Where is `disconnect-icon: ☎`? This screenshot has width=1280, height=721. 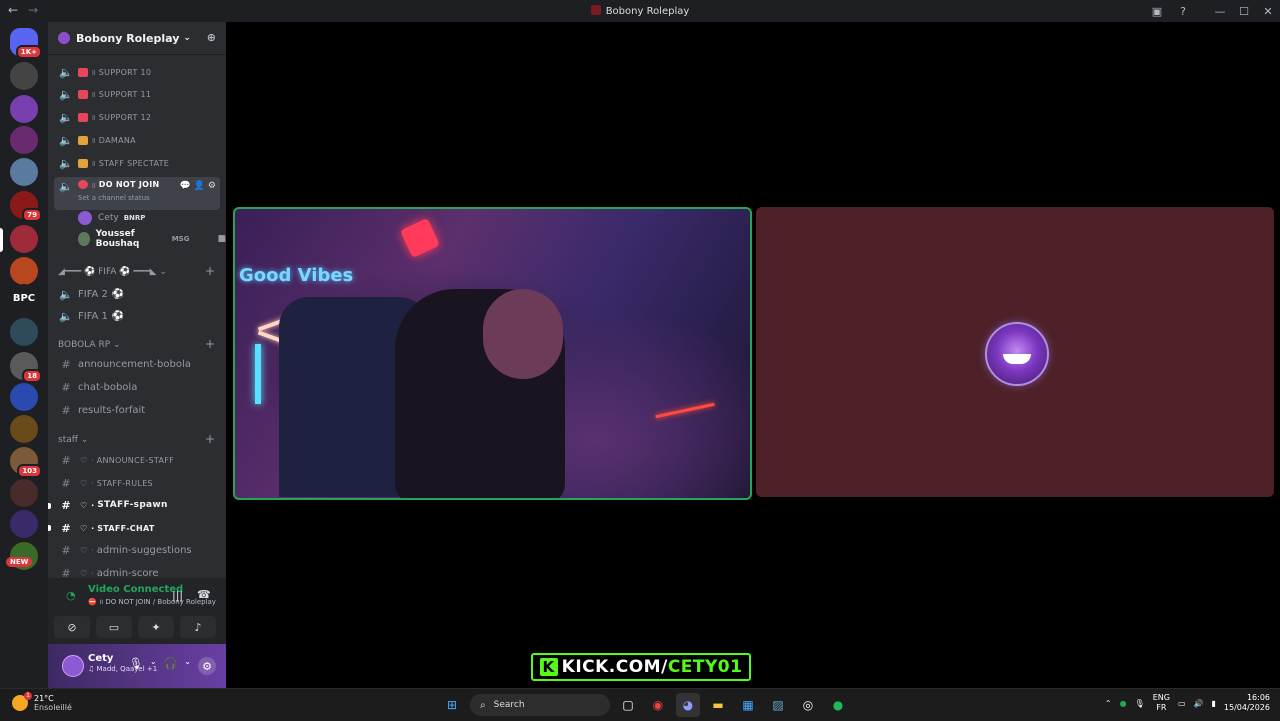
disconnect-icon: ☎ is located at coordinates (204, 594).